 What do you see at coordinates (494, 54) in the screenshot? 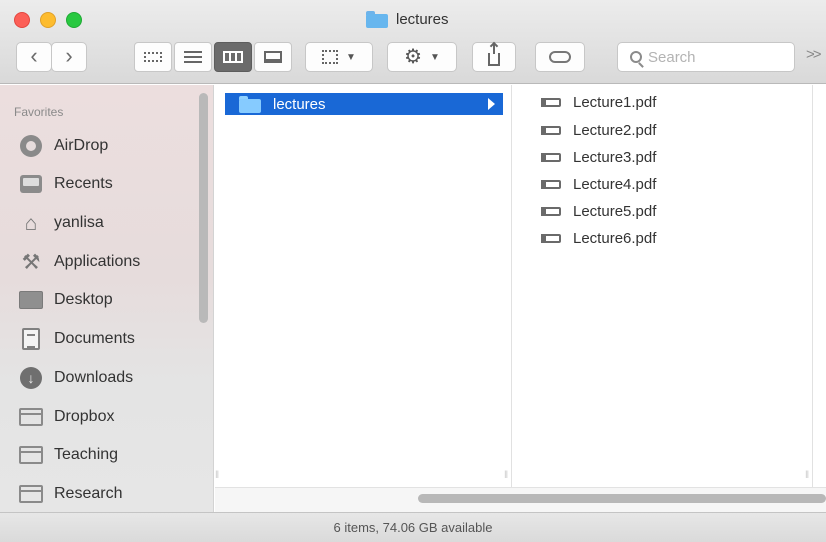
I see `share-icon` at bounding box center [494, 54].